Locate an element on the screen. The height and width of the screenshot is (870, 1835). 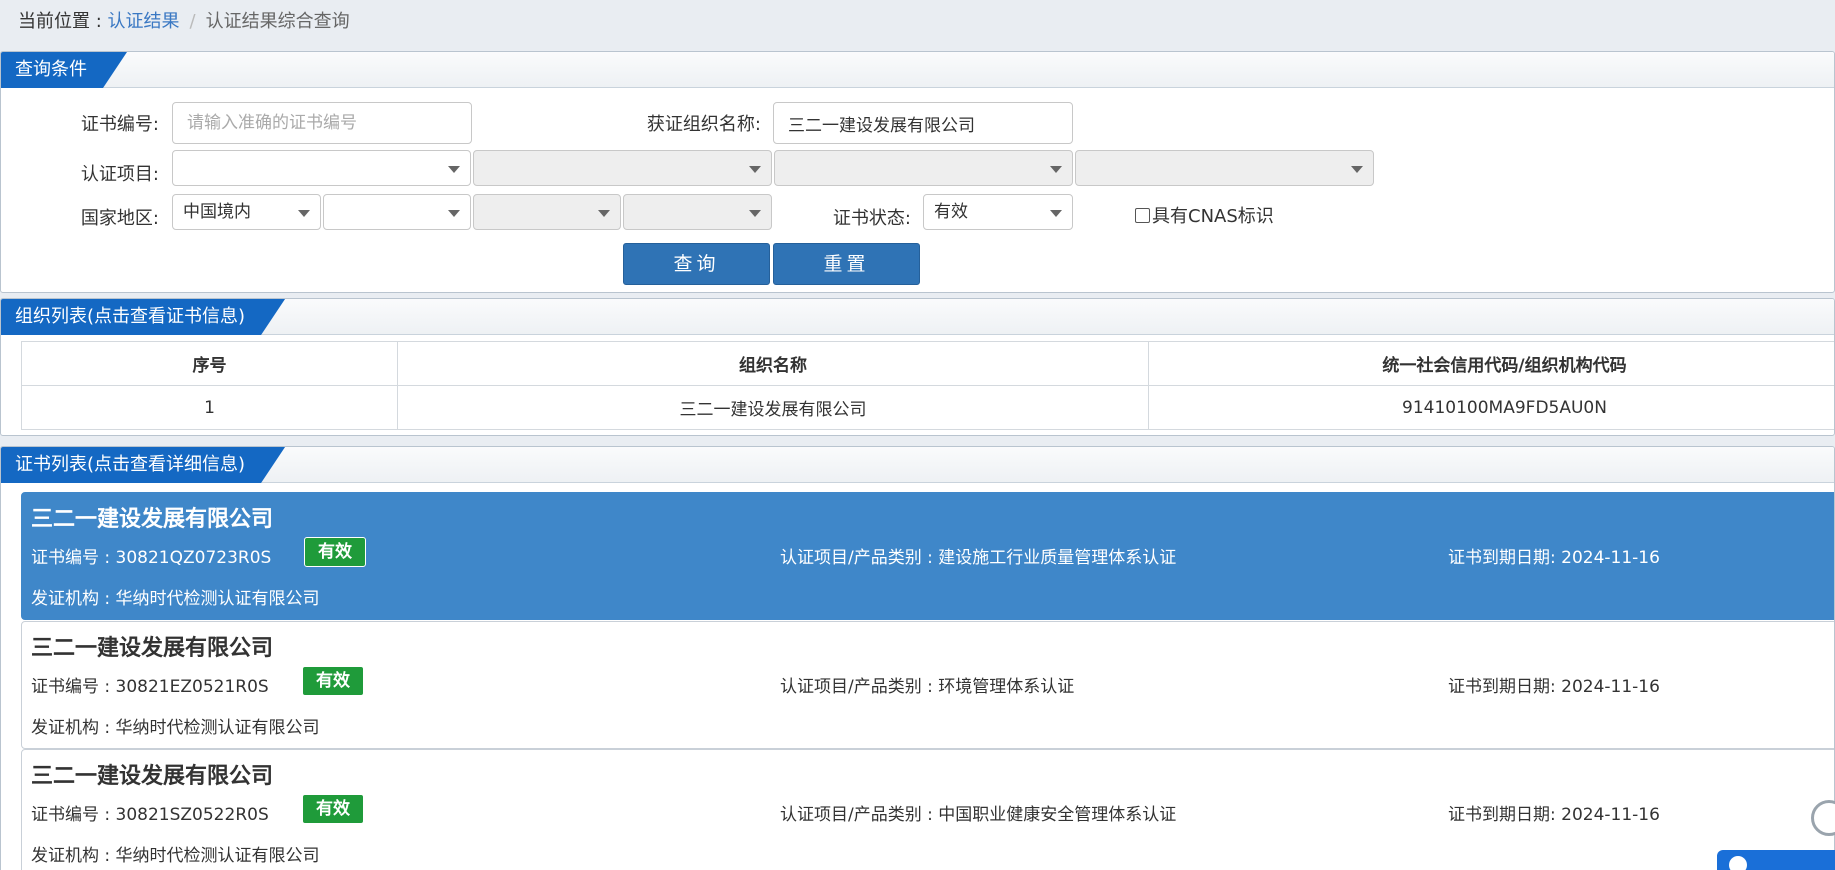
cert-project: 认证项目/产品类别 : 中国职业健康安全管理体系认证 is located at coordinates (978, 815).